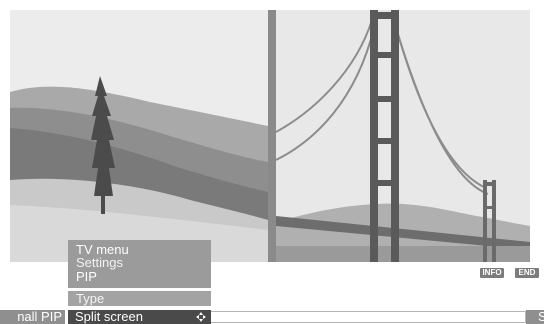  I want to click on menu-item-pip: PIP, so click(86, 276).